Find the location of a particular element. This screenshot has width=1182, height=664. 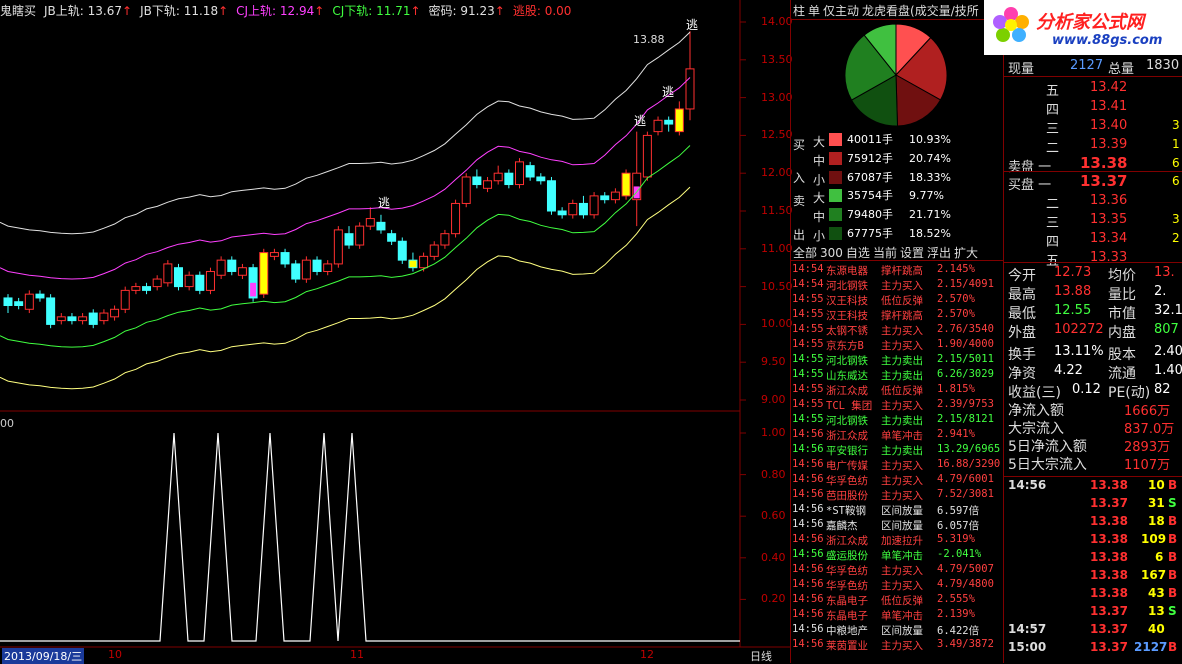

radar-trade-row: 14:56 浙江众成 加速拉升 5.319% is located at coordinates (898, 540).